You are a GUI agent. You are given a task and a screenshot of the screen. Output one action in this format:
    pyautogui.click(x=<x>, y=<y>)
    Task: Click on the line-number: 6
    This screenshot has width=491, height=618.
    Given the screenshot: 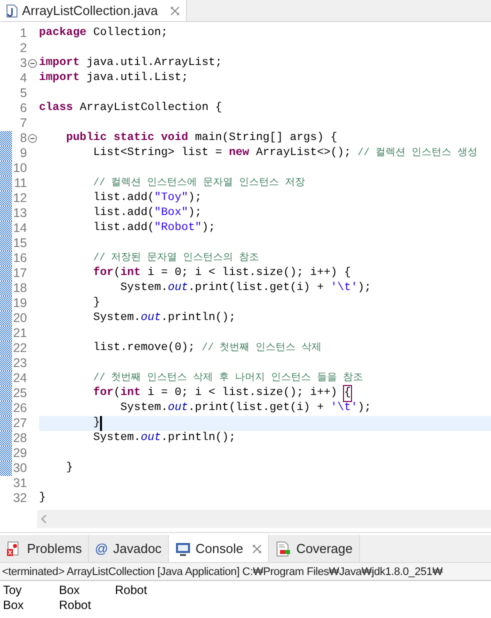 What is the action you would take?
    pyautogui.click(x=23, y=108)
    